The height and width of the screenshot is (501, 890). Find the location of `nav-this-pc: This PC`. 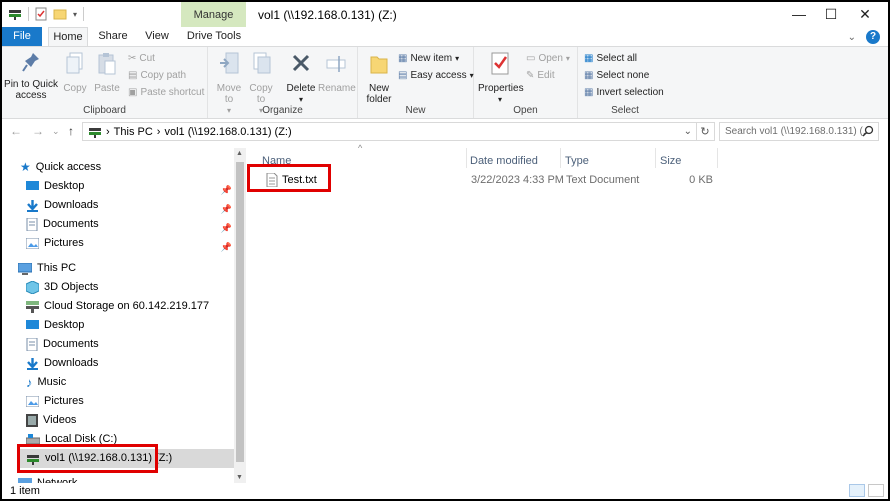

nav-this-pc: This PC is located at coordinates (126, 268).